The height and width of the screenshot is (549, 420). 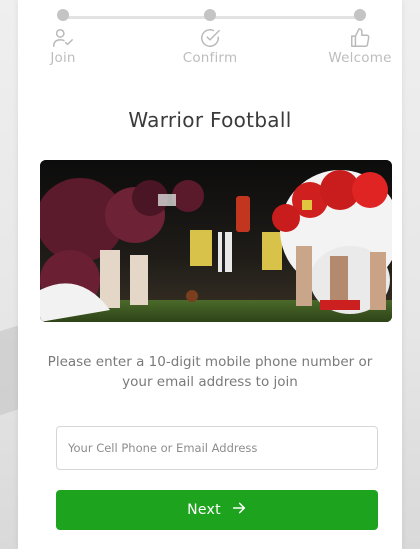 I want to click on user-check-icon, so click(x=63, y=38).